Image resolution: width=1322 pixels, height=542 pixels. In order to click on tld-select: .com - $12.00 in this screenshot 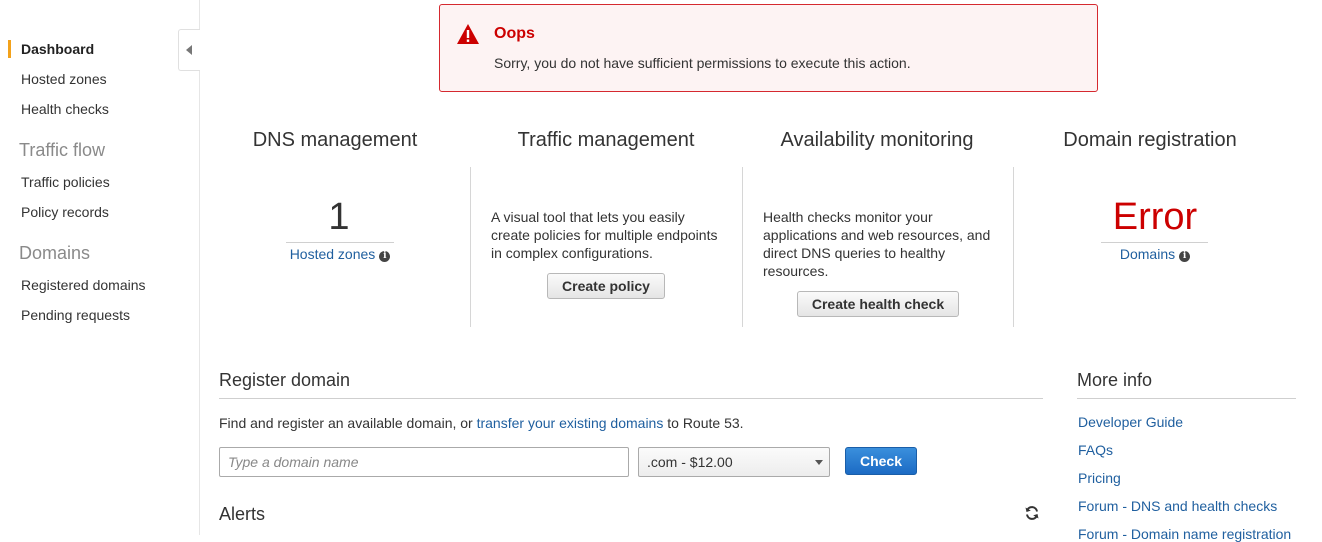, I will do `click(734, 462)`.